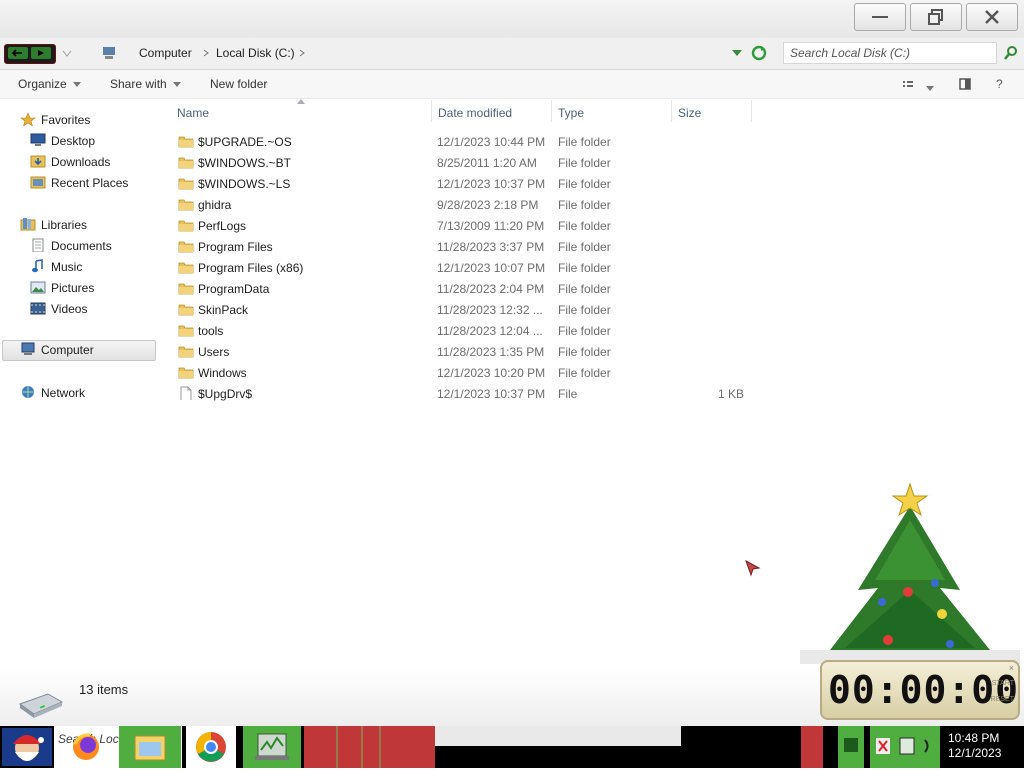  Describe the element at coordinates (464, 330) in the screenshot. I see `table-row: tools 11/28/2023 12:04 ... File folder` at that location.